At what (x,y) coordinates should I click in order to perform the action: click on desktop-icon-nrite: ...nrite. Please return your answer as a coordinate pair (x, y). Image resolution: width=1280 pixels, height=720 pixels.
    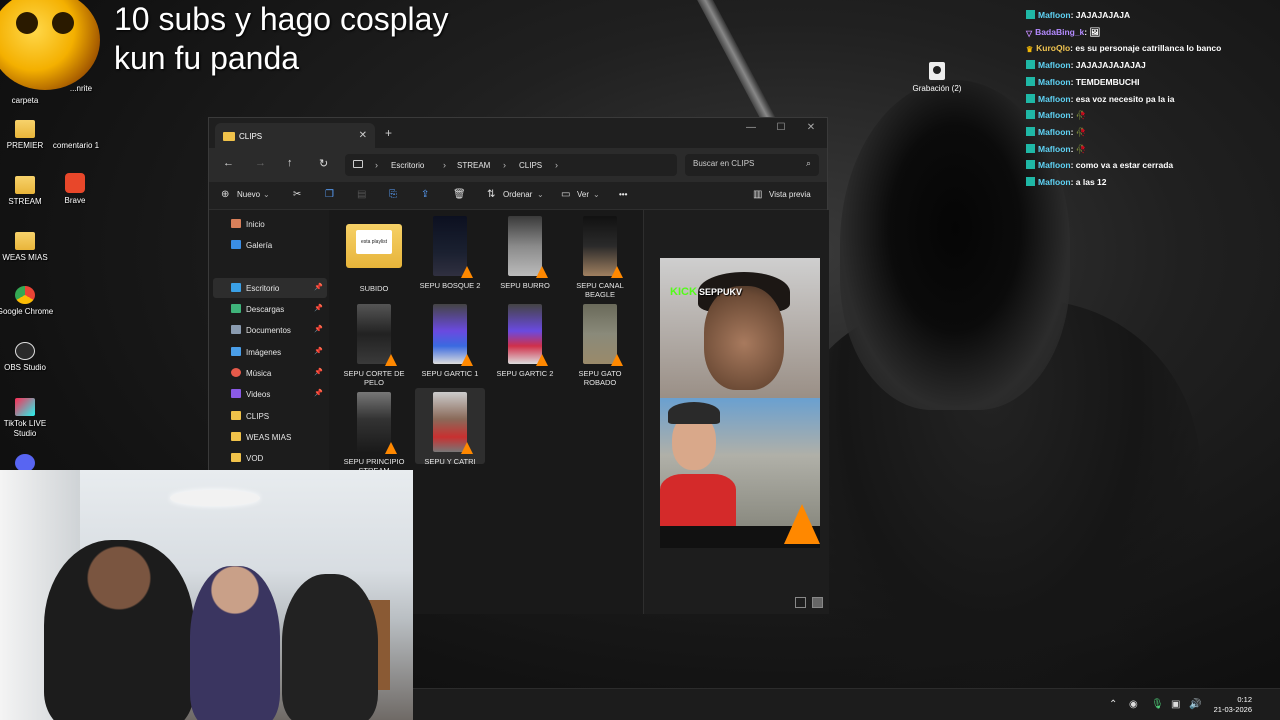
    Looking at the image, I should click on (81, 89).